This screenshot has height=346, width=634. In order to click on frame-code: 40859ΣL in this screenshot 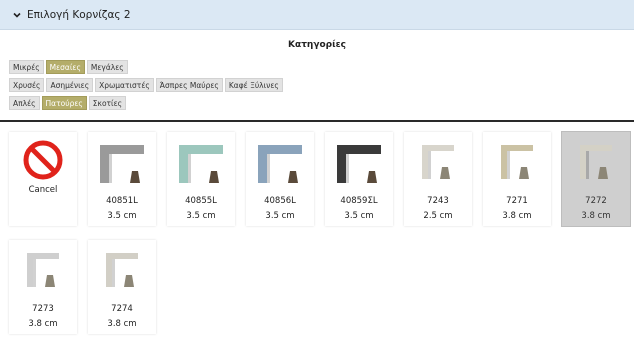, I will do `click(359, 201)`.